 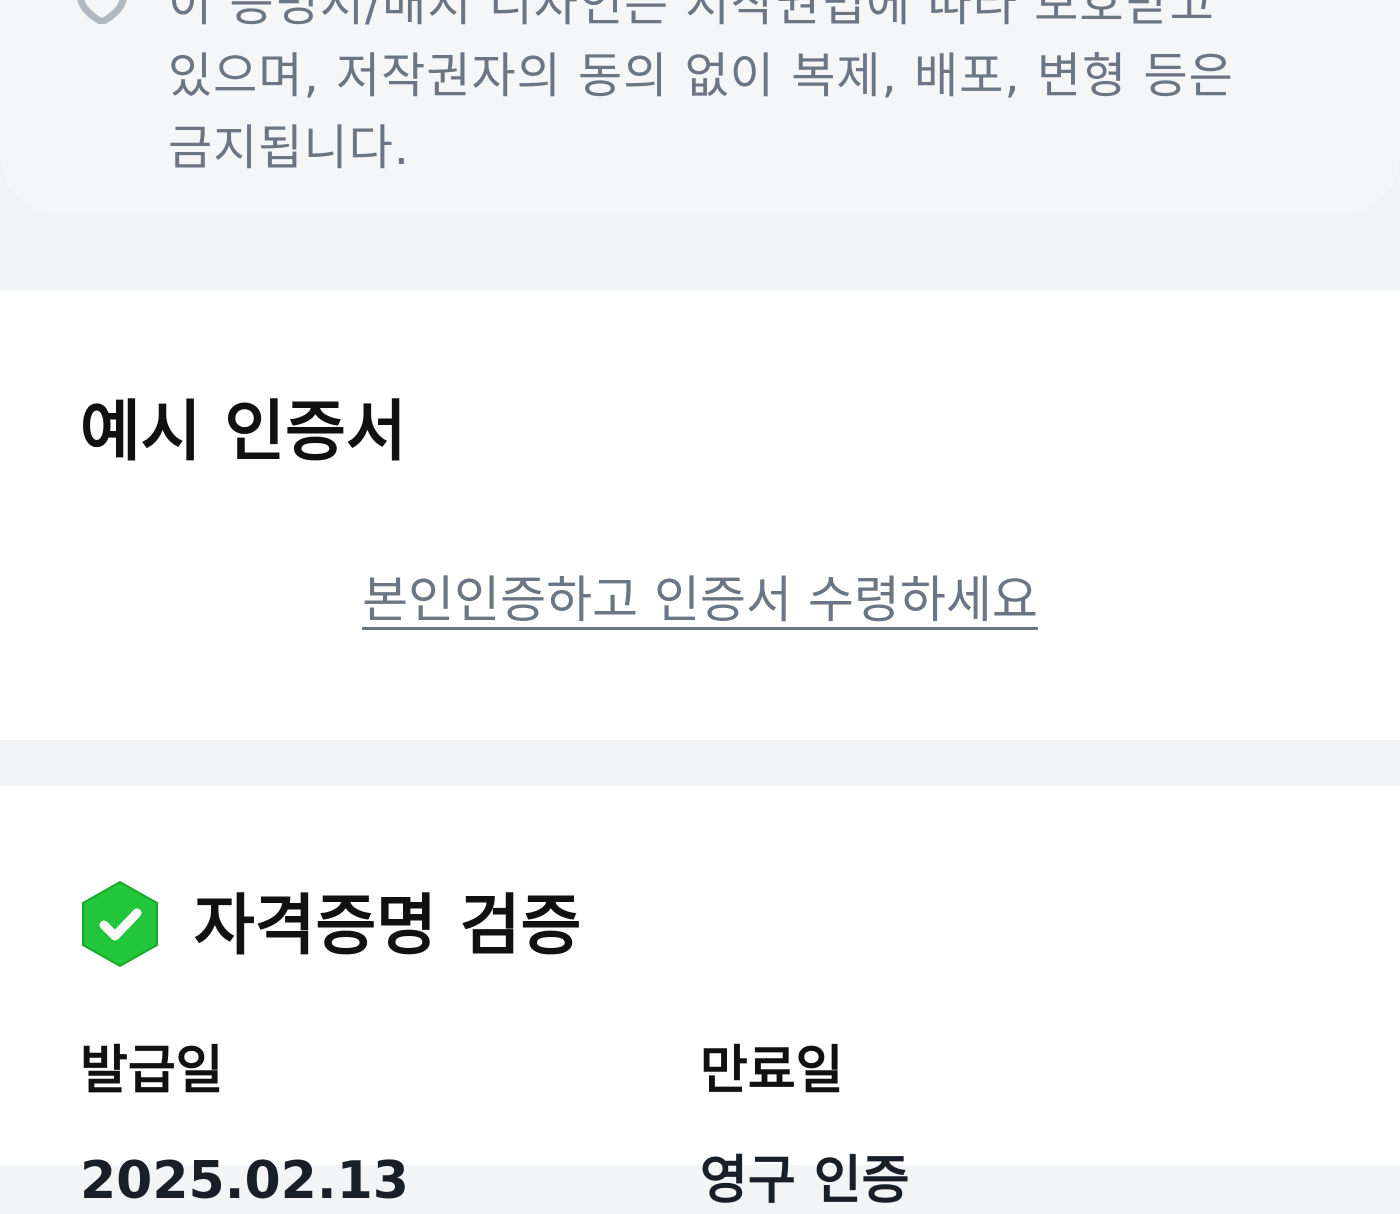 I want to click on expiry-date-value: 영구 인증, so click(x=805, y=1181).